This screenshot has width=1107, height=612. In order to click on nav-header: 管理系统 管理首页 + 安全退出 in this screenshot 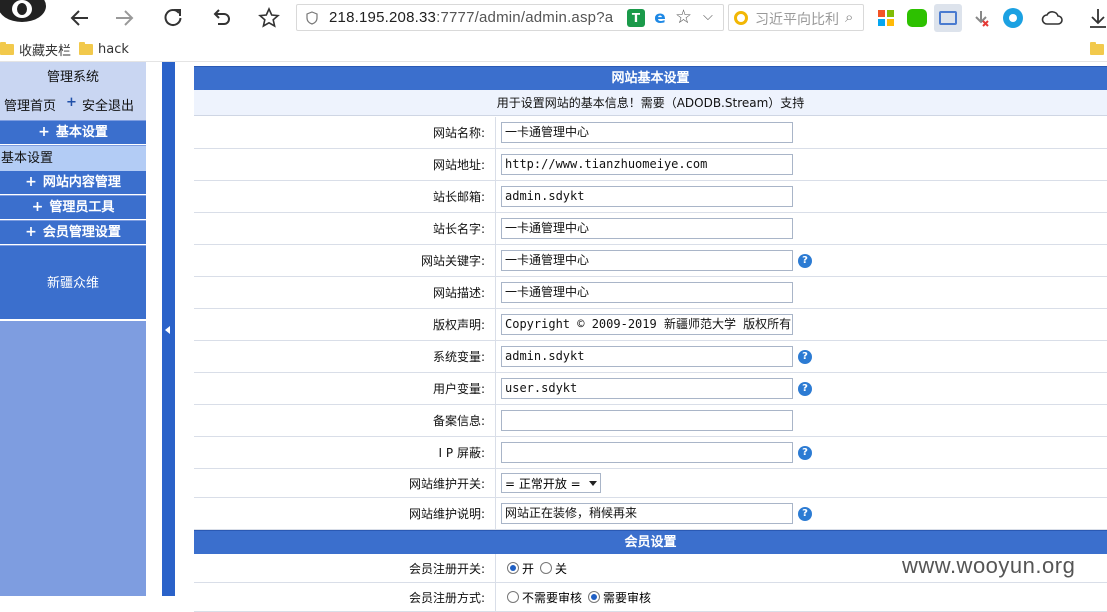, I will do `click(73, 91)`.